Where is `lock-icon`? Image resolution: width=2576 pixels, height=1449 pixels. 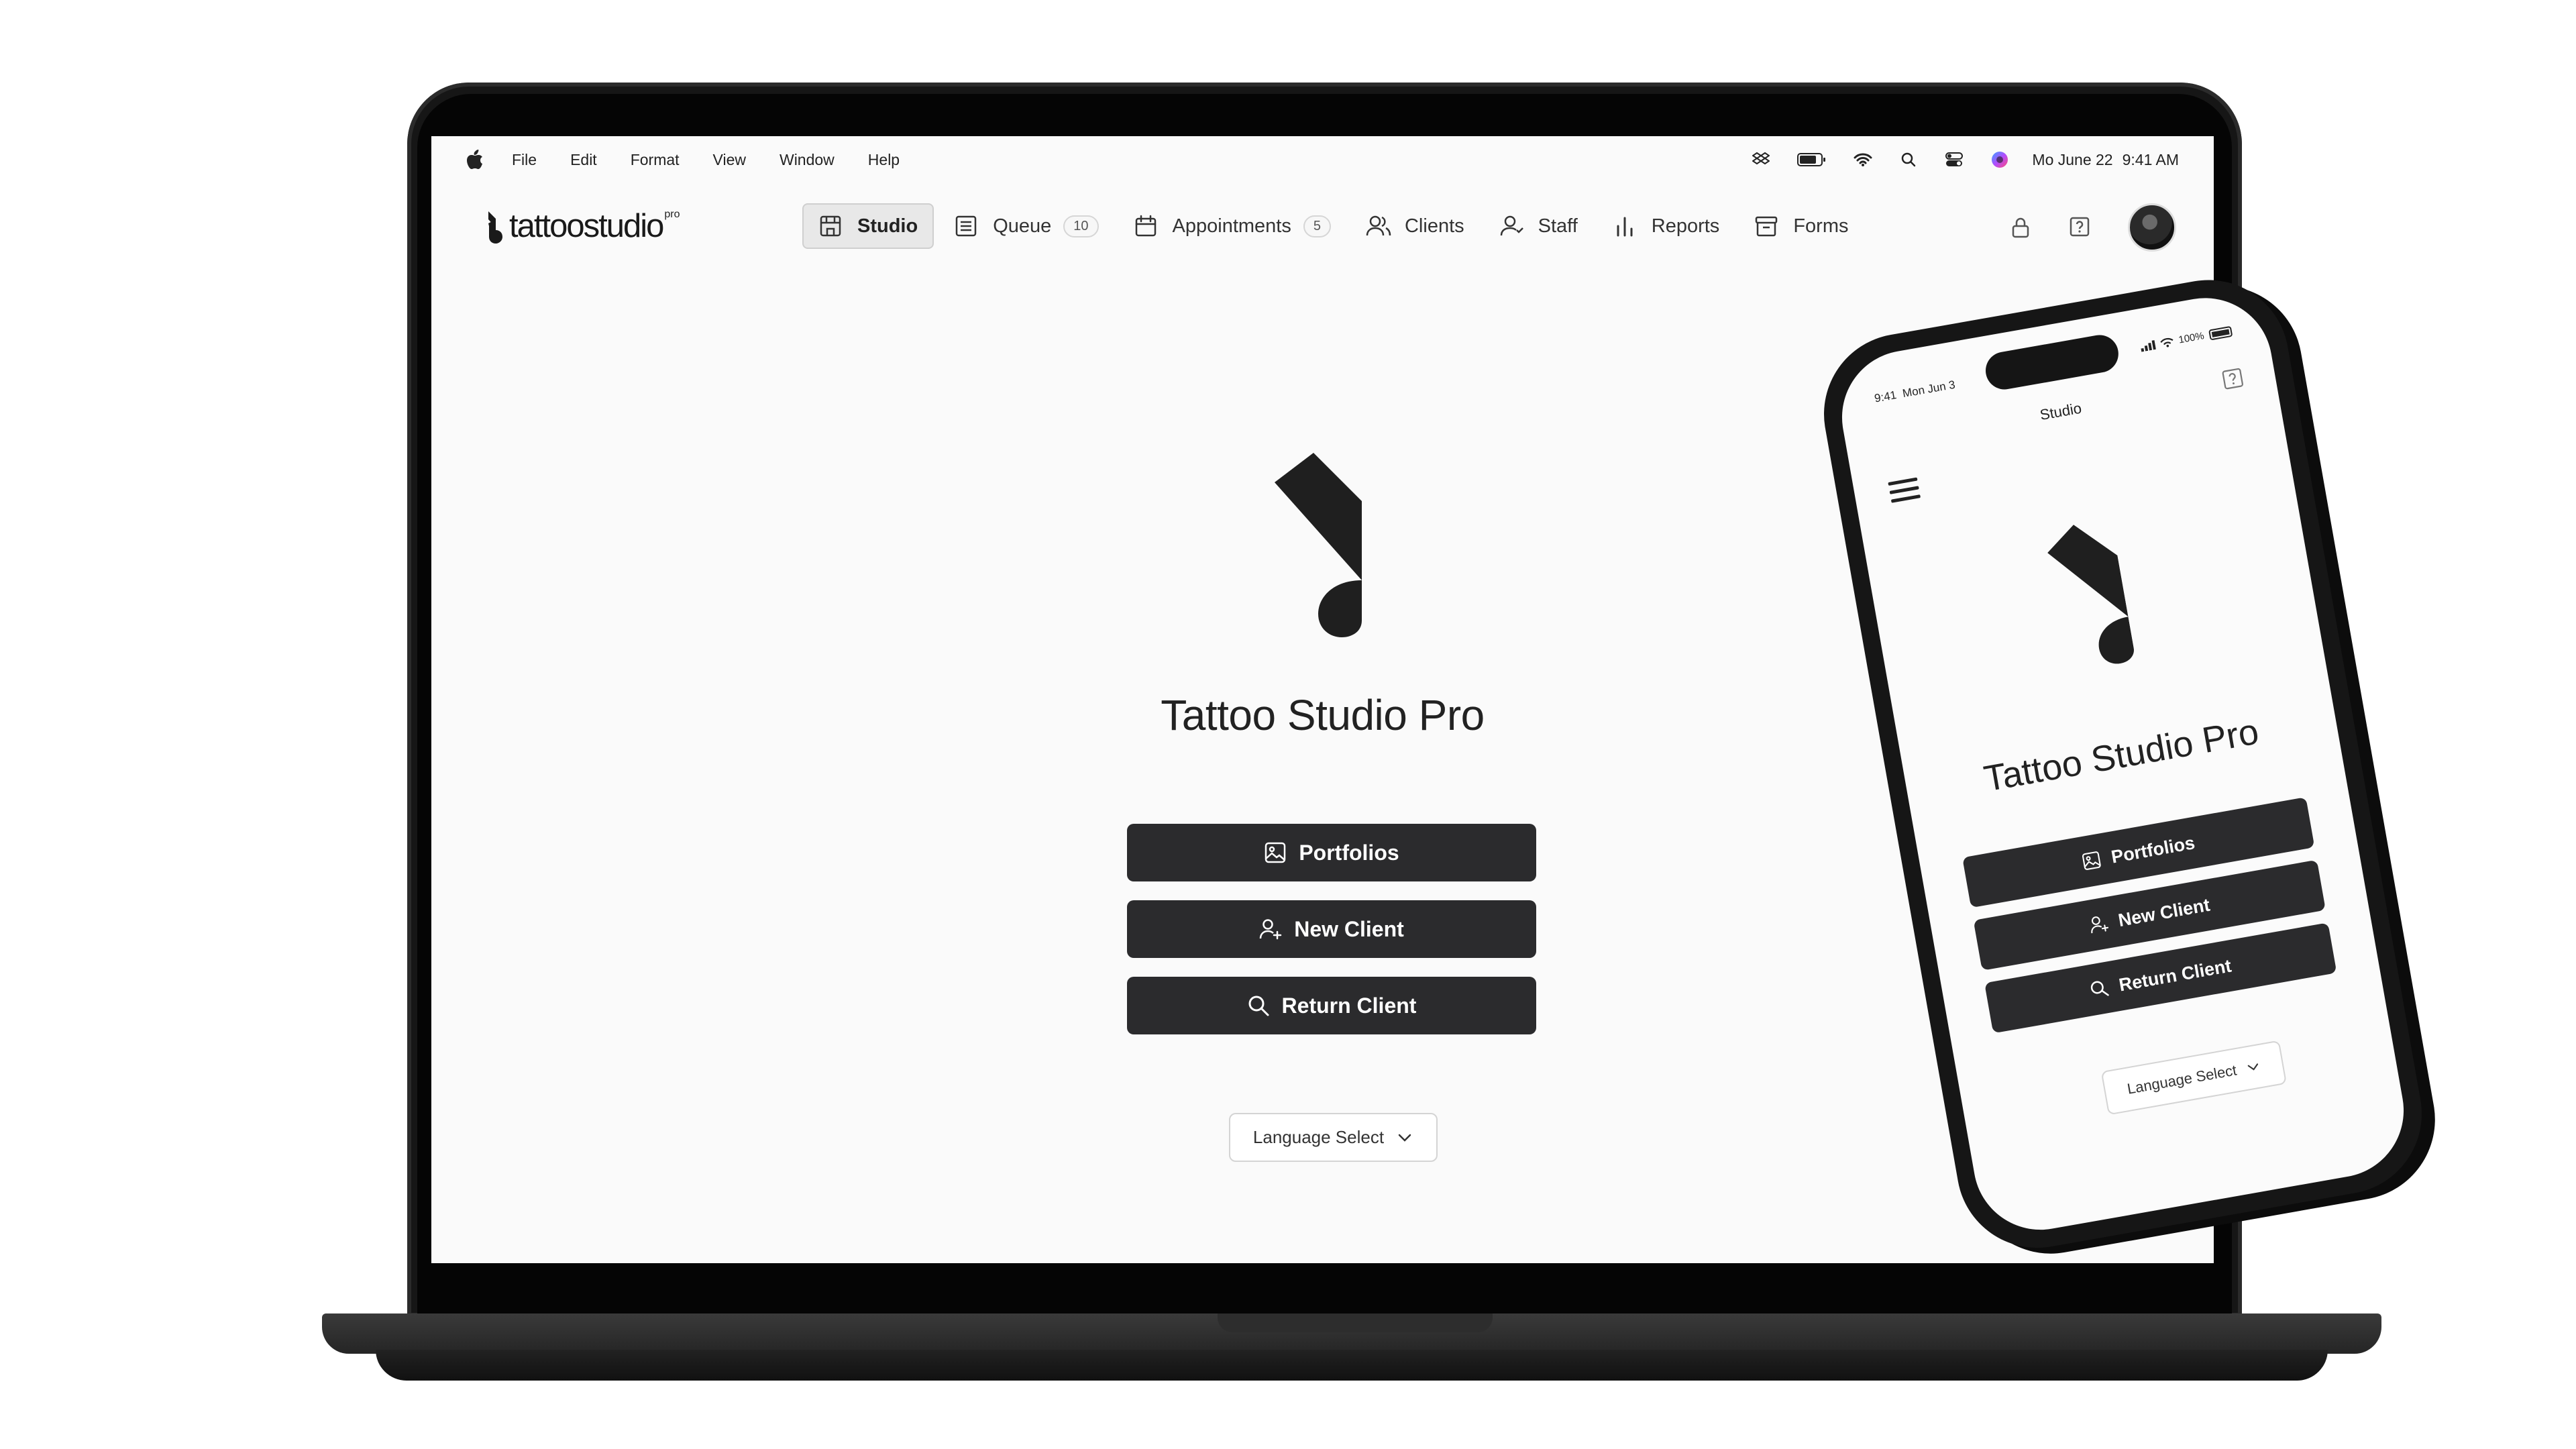
lock-icon is located at coordinates (2021, 227).